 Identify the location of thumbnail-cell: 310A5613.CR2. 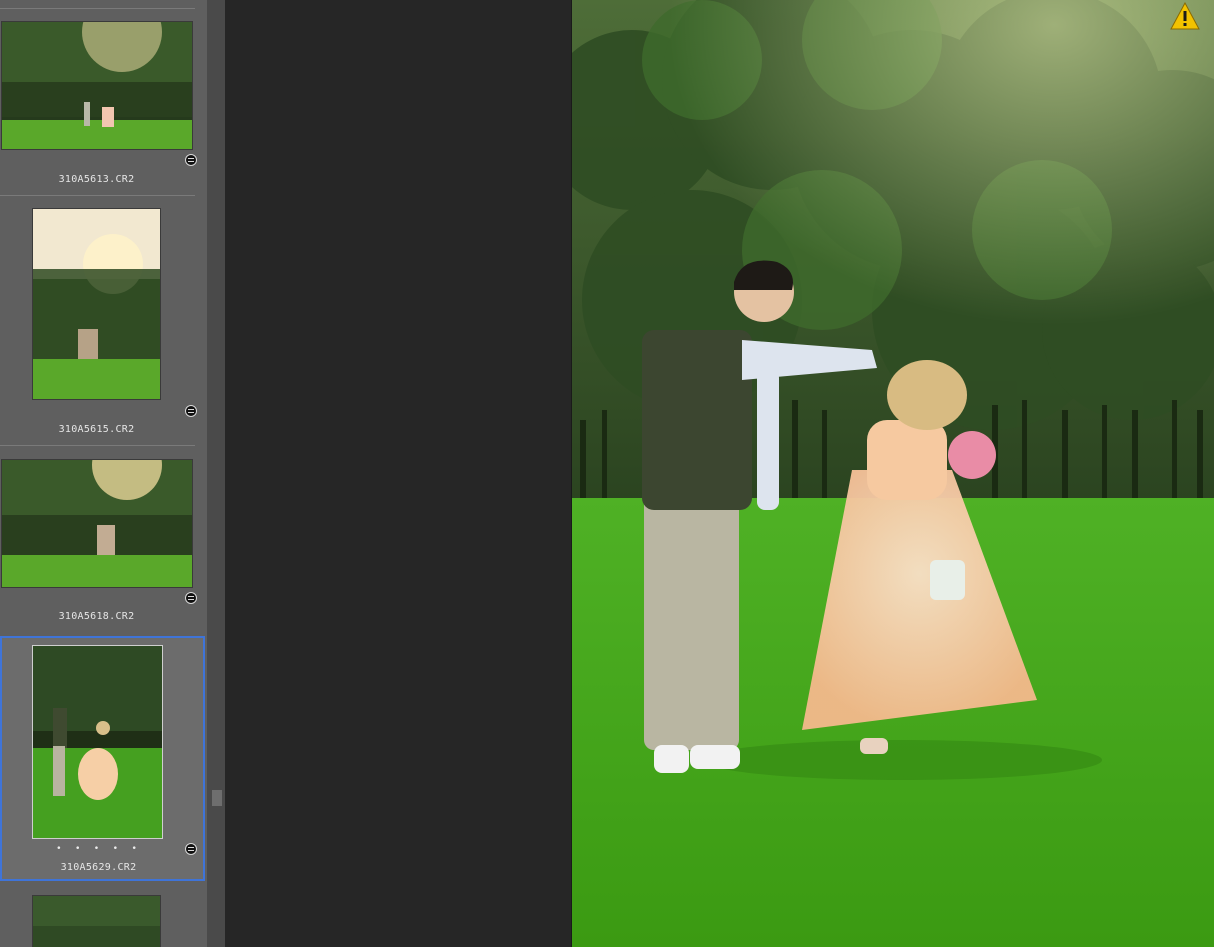
(102, 97).